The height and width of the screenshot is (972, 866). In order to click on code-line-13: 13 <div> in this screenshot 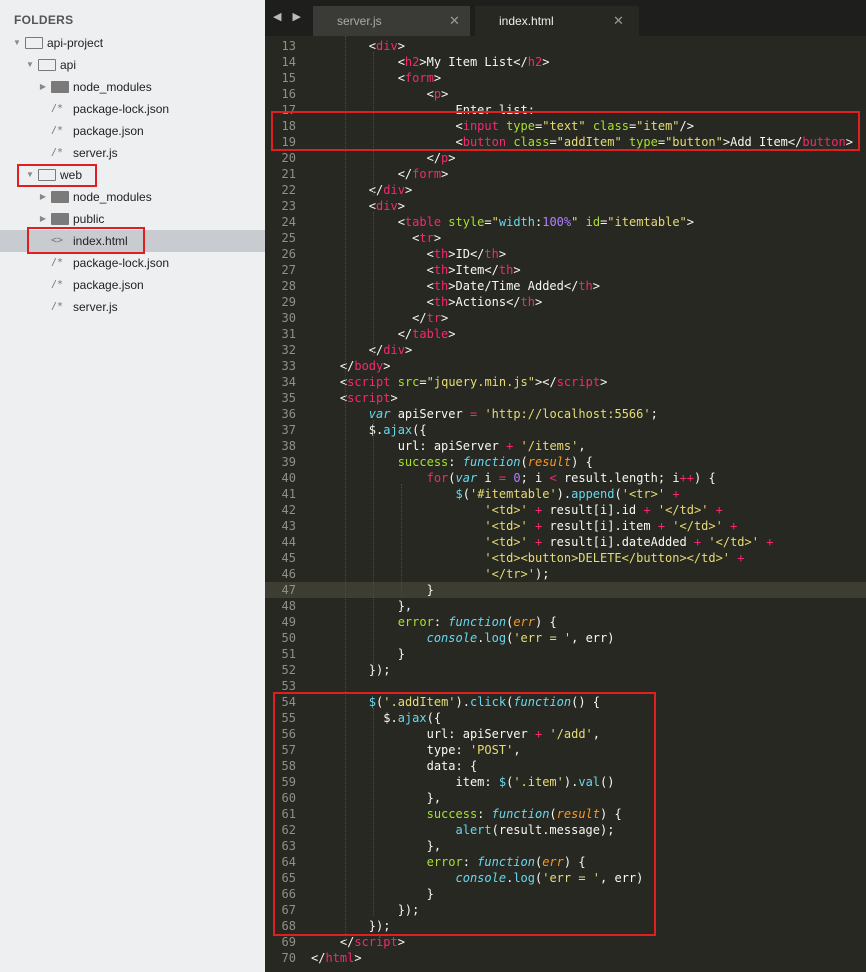, I will do `click(565, 46)`.